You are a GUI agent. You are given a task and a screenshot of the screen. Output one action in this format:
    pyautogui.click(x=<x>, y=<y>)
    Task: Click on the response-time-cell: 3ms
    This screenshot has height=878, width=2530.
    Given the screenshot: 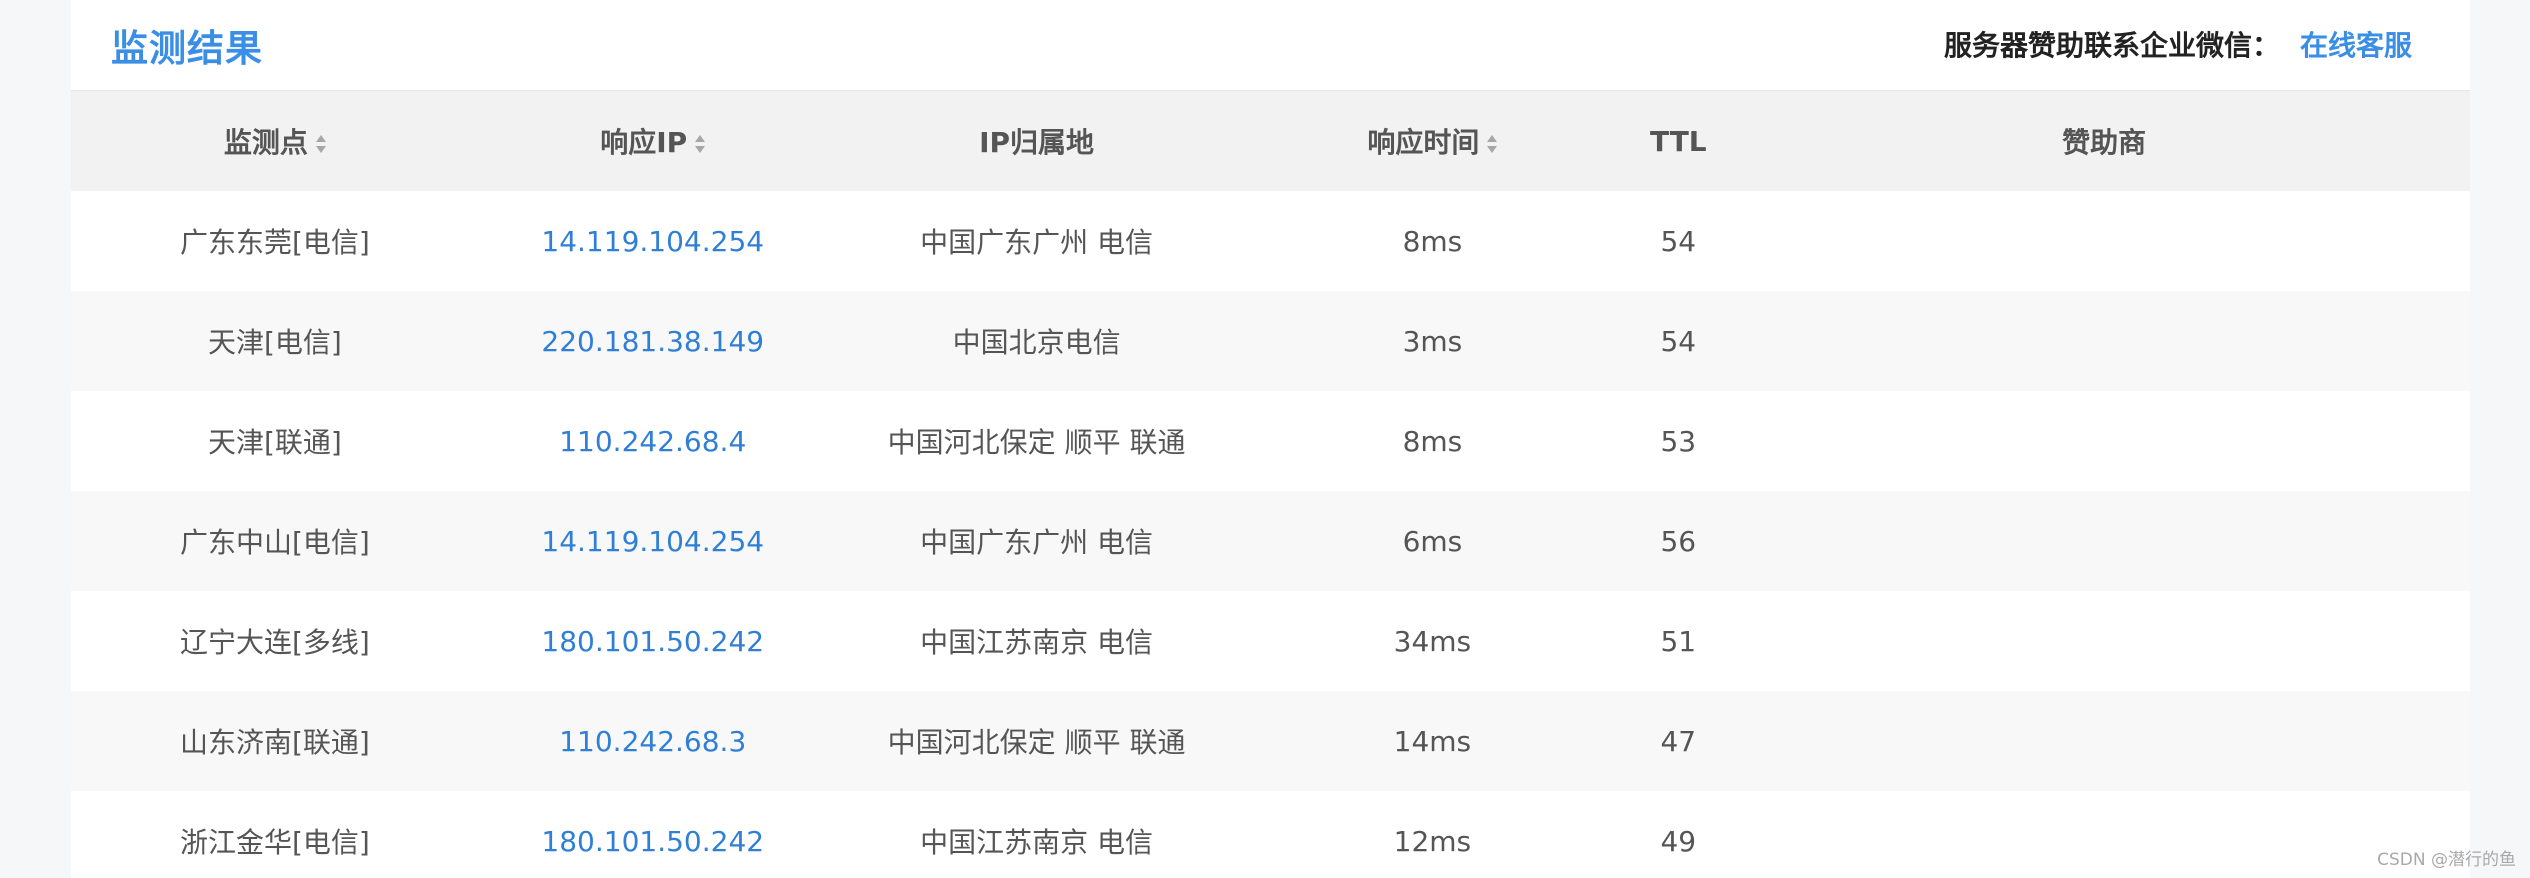 What is the action you would take?
    pyautogui.click(x=1432, y=341)
    